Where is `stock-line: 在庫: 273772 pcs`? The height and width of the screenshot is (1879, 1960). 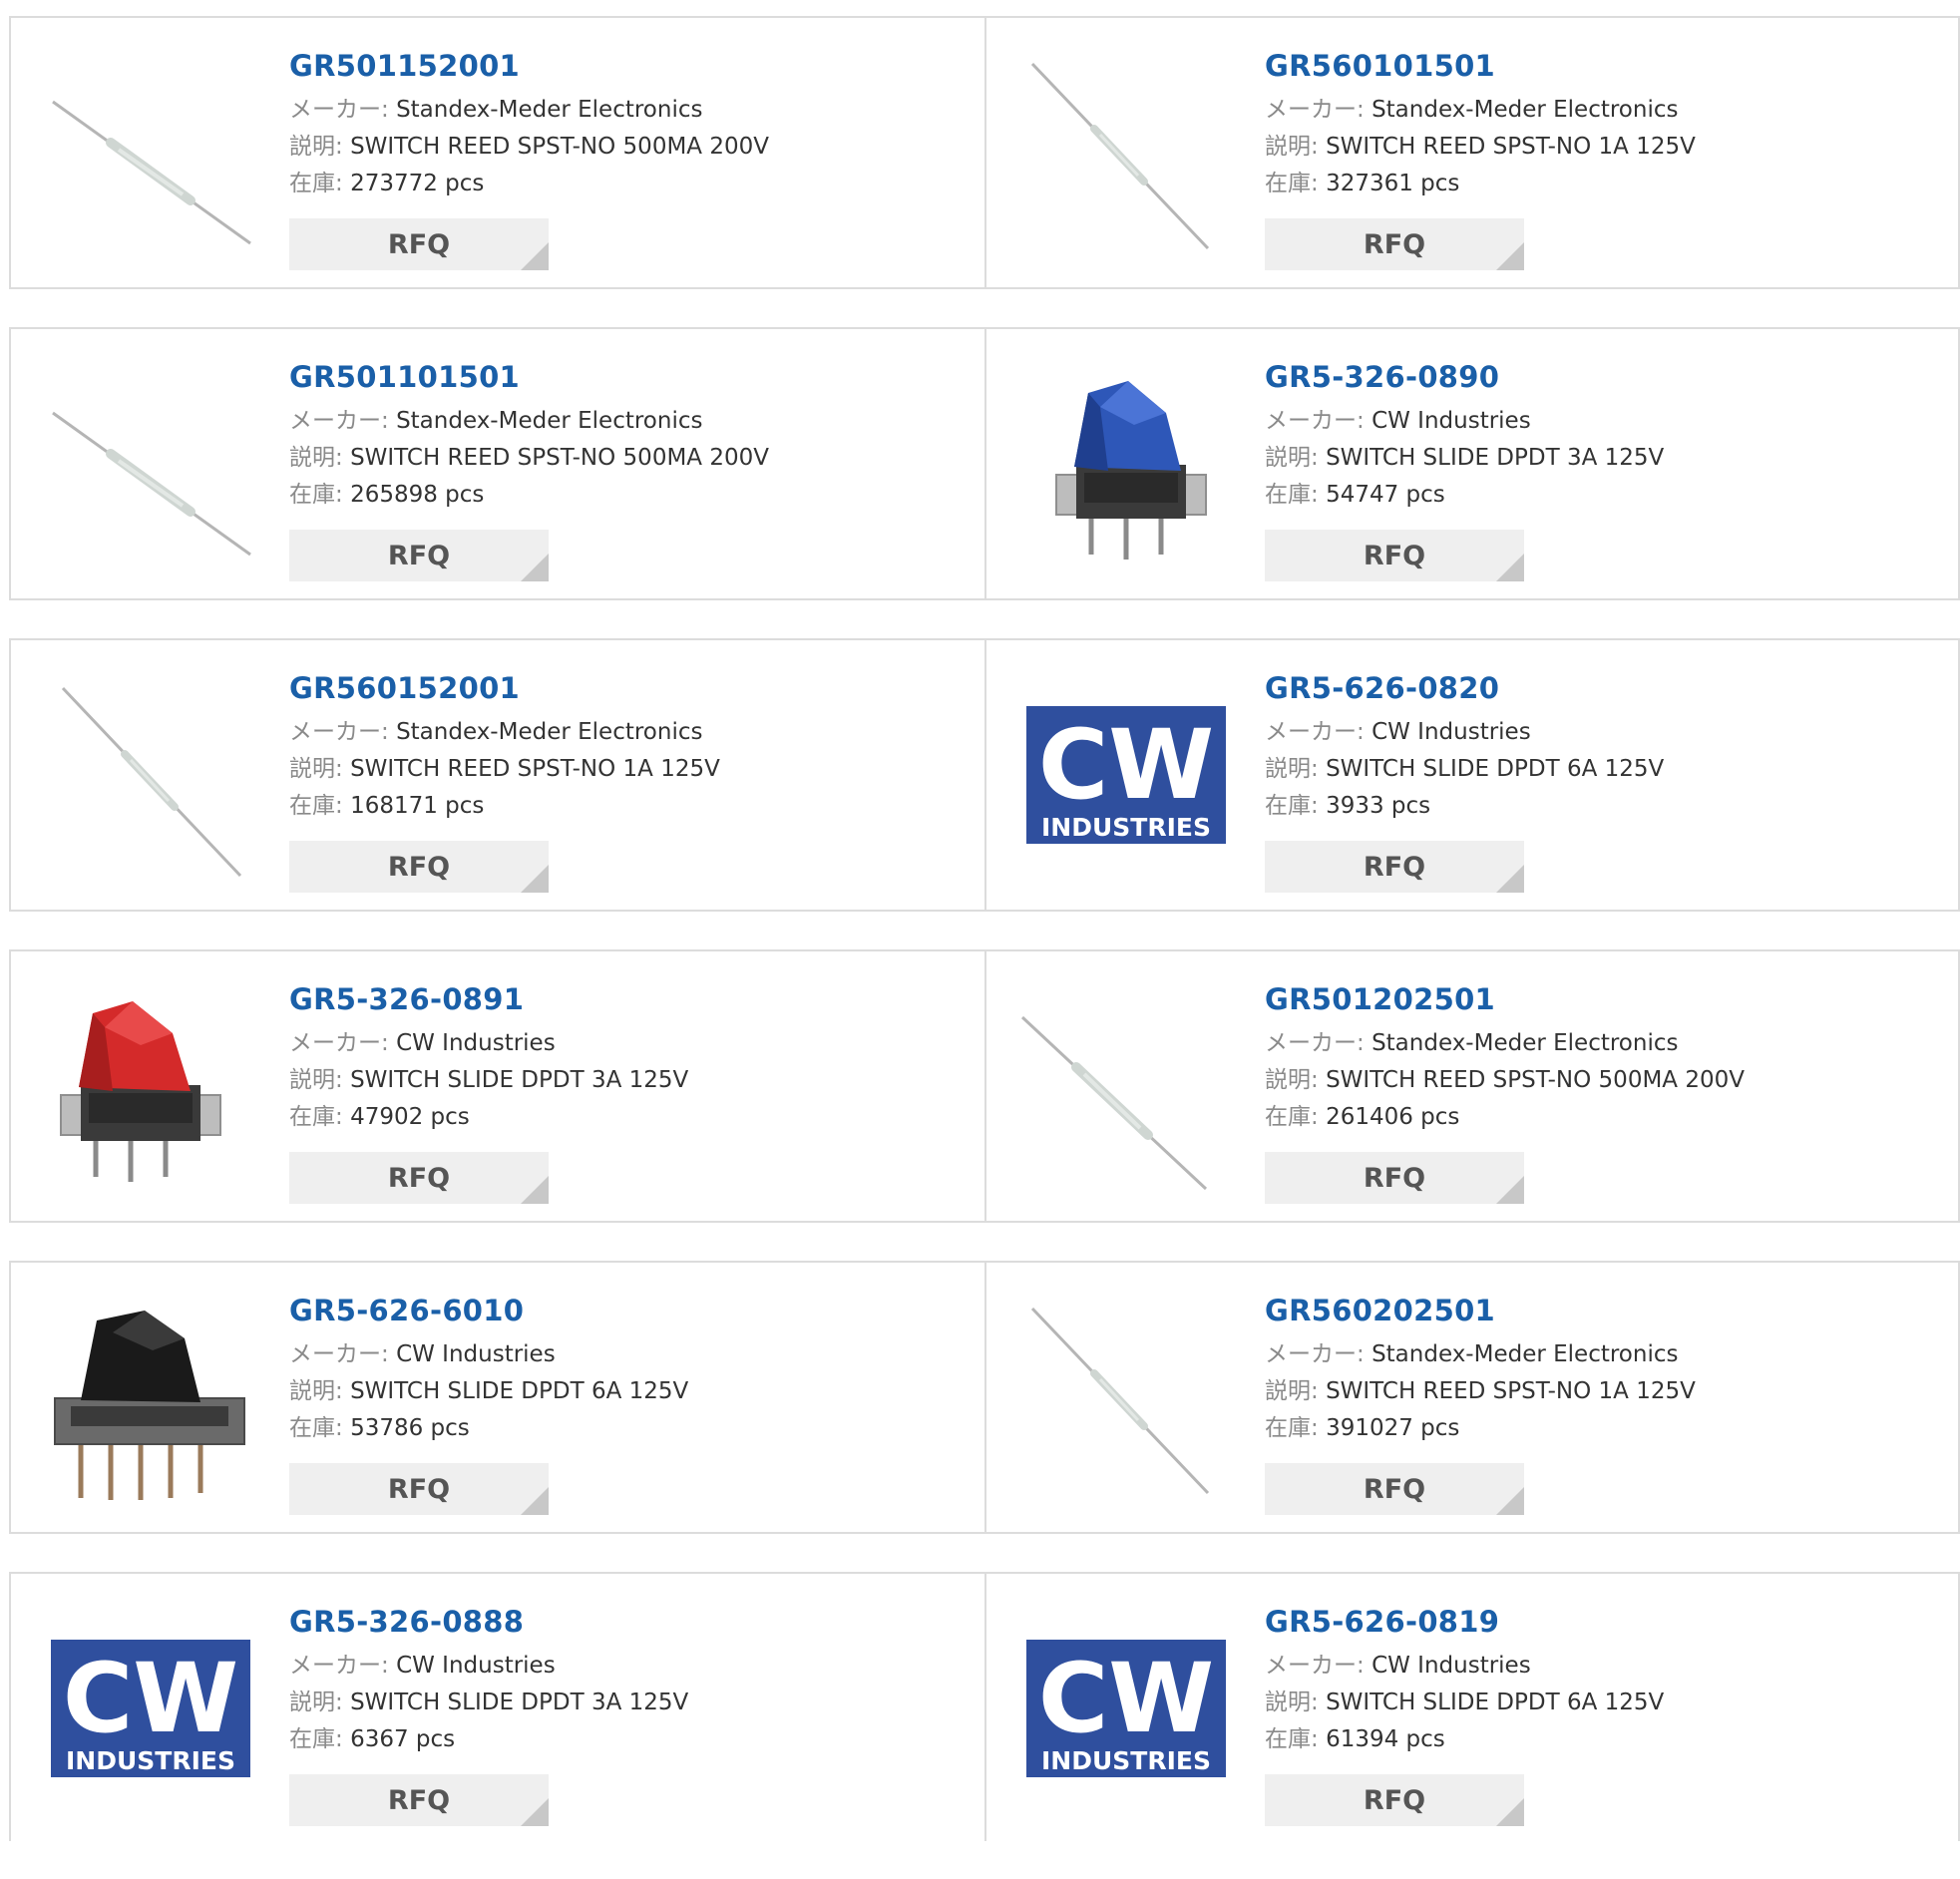 stock-line: 在庫: 273772 pcs is located at coordinates (529, 184).